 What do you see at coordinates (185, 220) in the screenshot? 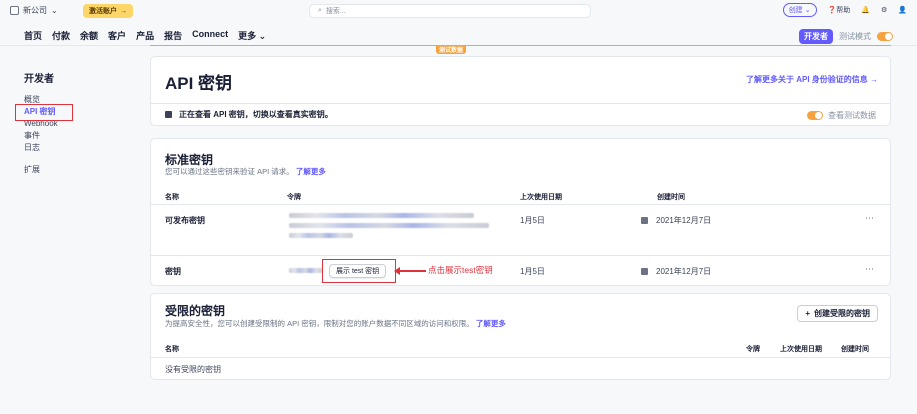
I see `publishable-key-name: 可发布密钥` at bounding box center [185, 220].